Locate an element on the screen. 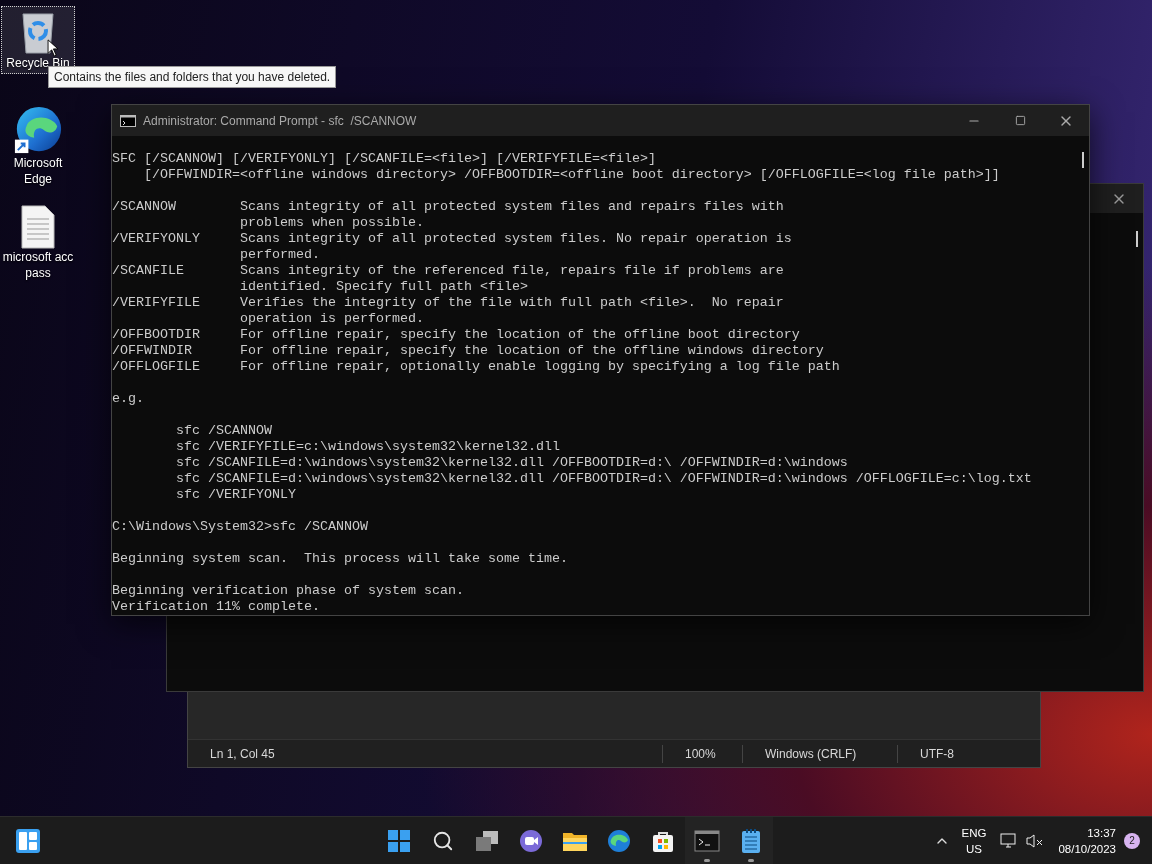 This screenshot has height=864, width=1152. console-line: identified. Specify full path <file> is located at coordinates (383, 287).